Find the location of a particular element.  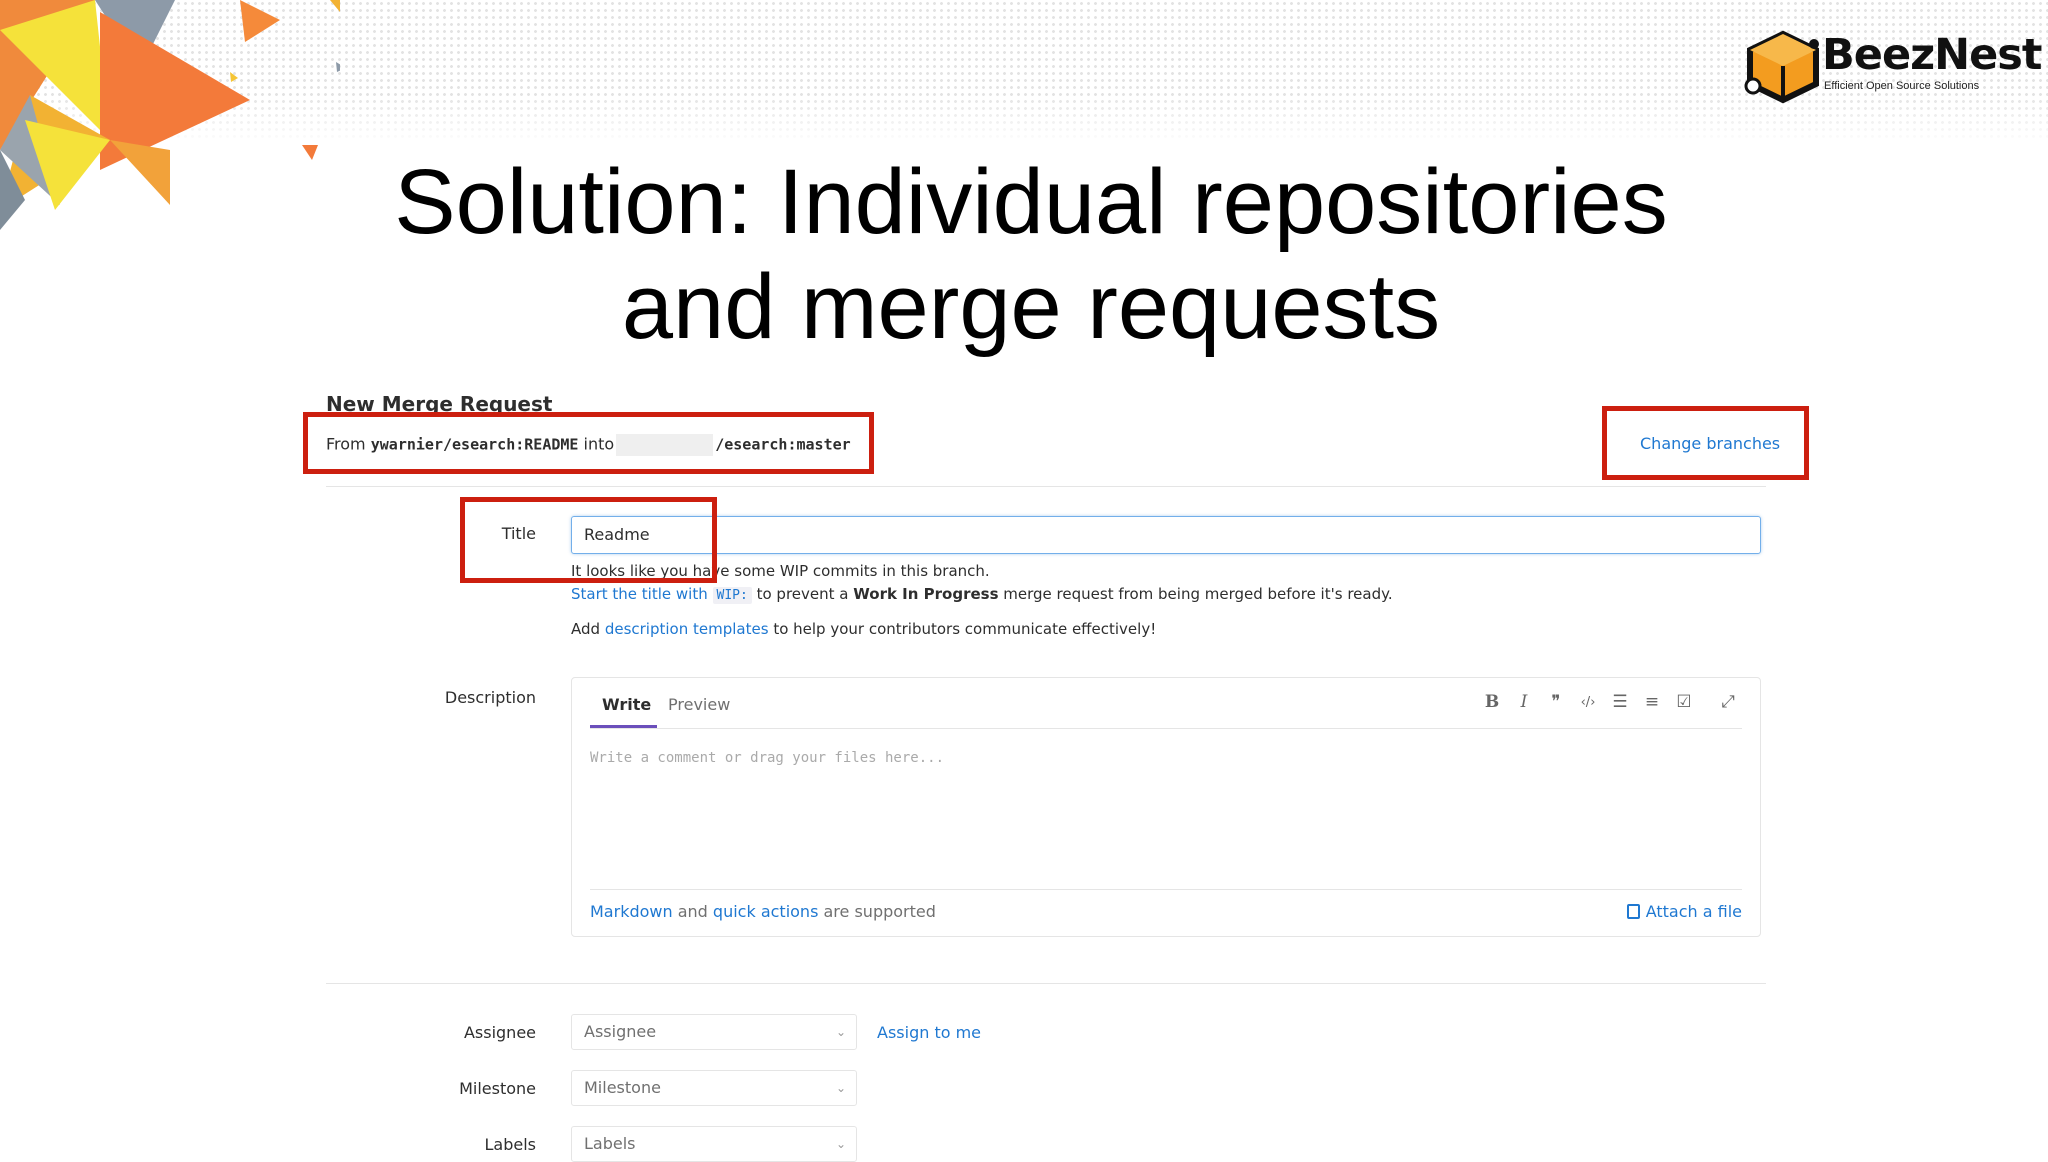

quote-icon: ❞ is located at coordinates (1556, 702).